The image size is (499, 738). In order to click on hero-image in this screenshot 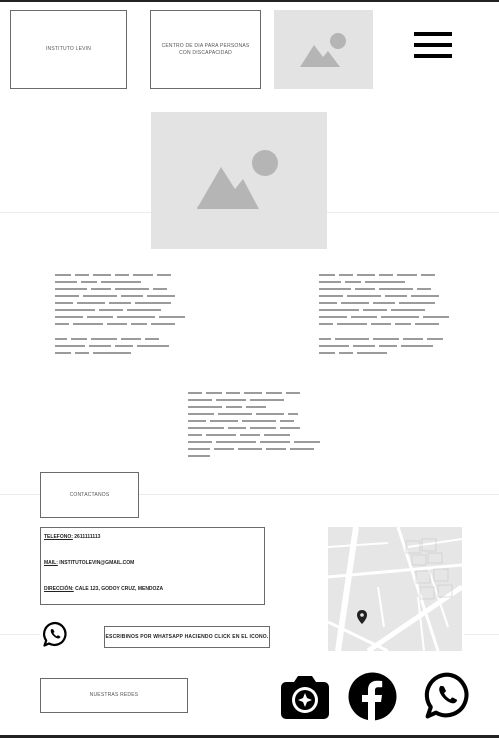, I will do `click(239, 180)`.